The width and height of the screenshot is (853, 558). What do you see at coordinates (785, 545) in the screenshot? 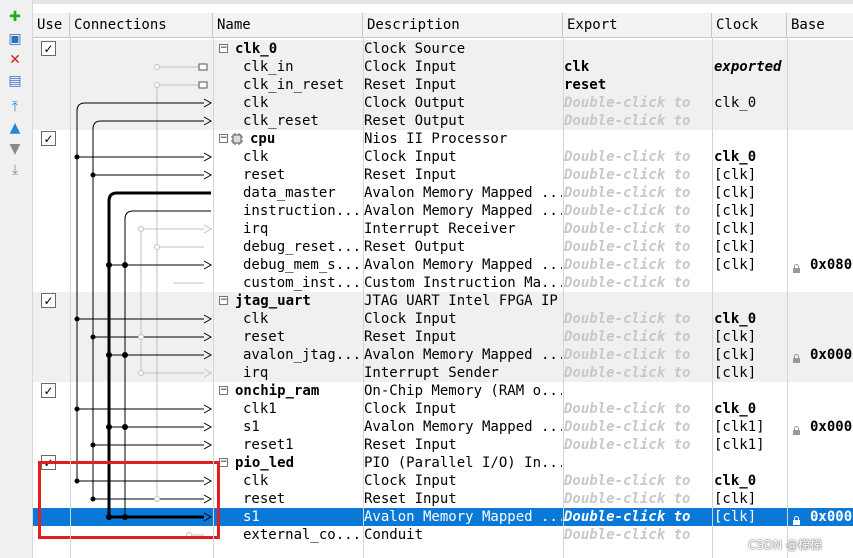
I see `watermark: CSDN @梯梯` at bounding box center [785, 545].